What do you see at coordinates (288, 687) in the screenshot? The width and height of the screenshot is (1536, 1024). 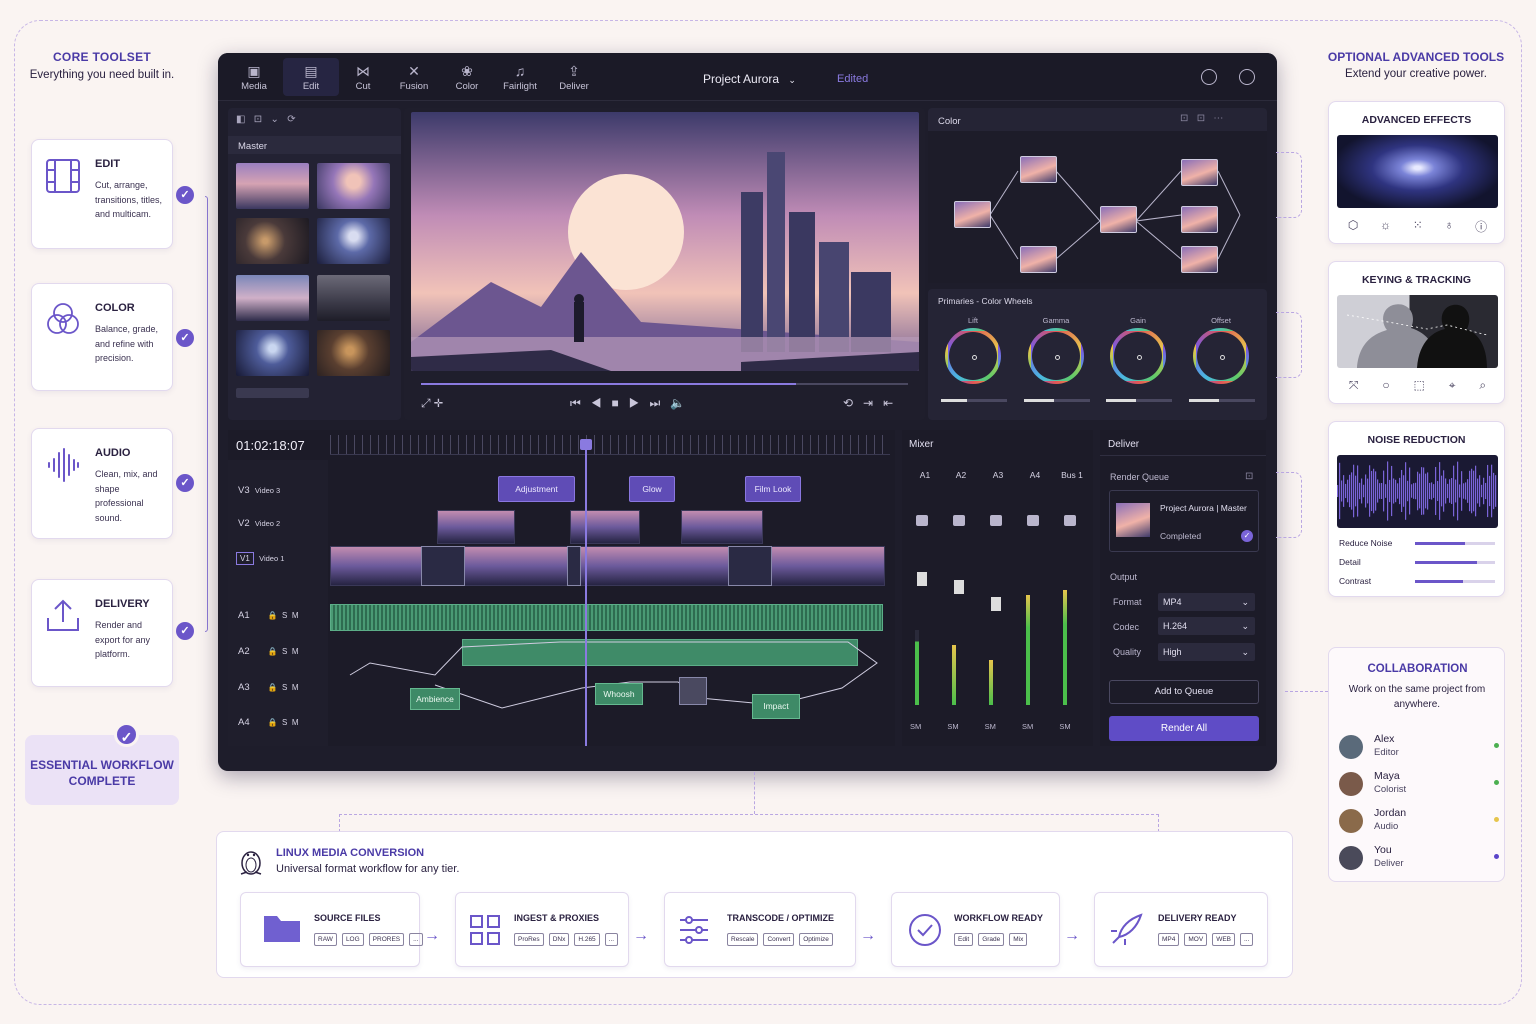 I see `track-a3: A3 🔒 S M` at bounding box center [288, 687].